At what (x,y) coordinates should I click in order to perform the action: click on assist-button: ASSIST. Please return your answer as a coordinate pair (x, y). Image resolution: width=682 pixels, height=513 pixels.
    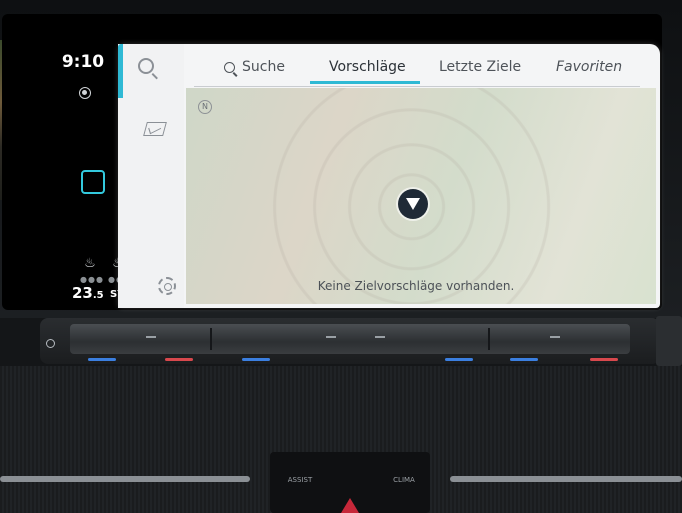
    Looking at the image, I should click on (300, 480).